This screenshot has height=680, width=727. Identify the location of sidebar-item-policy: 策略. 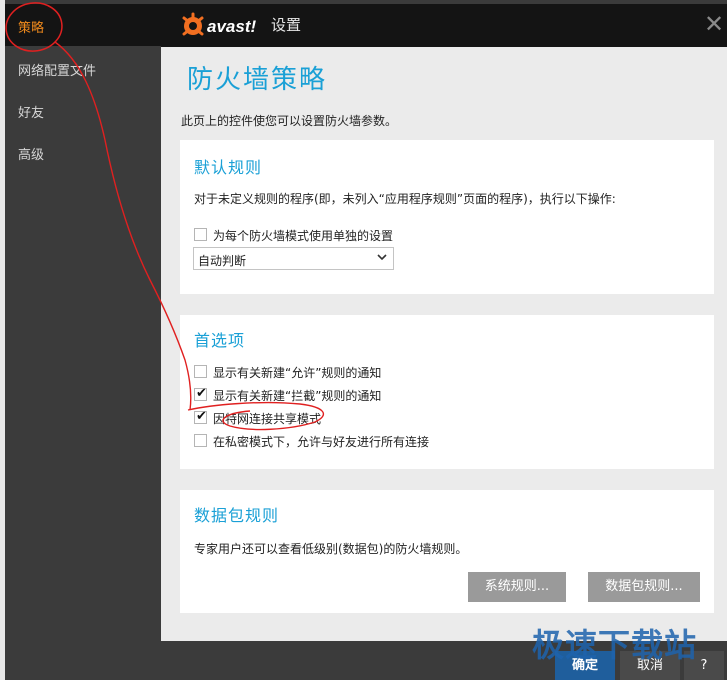
(31, 26).